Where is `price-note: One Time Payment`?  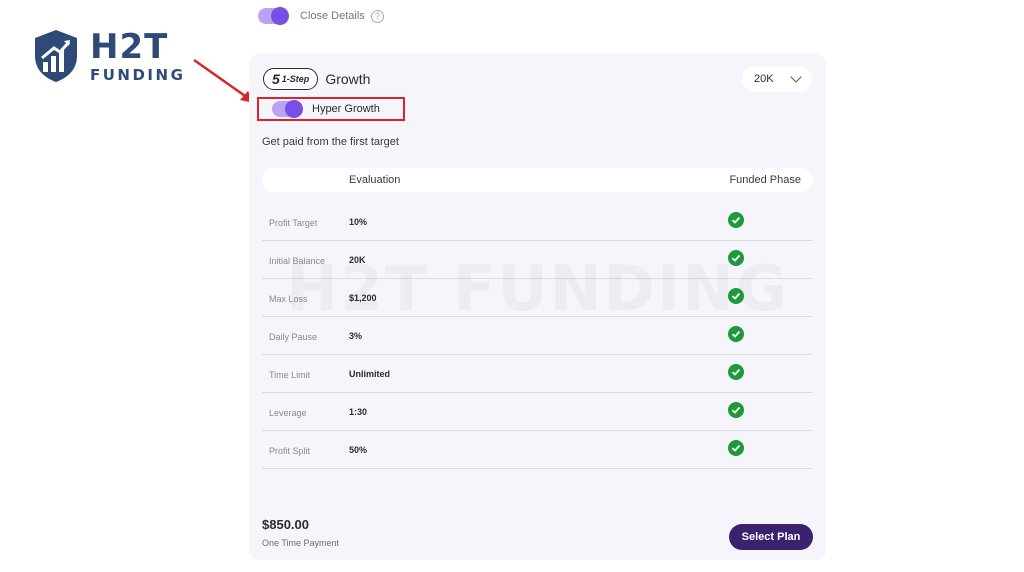
price-note: One Time Payment is located at coordinates (301, 543).